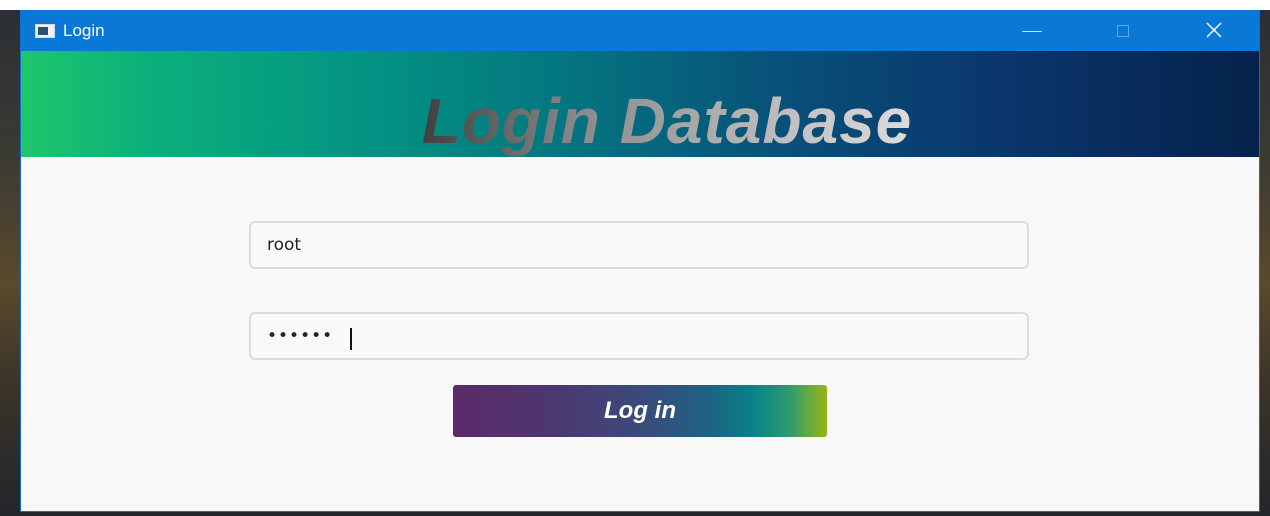 This screenshot has height=516, width=1270. I want to click on maximize-icon, so click(1123, 31).